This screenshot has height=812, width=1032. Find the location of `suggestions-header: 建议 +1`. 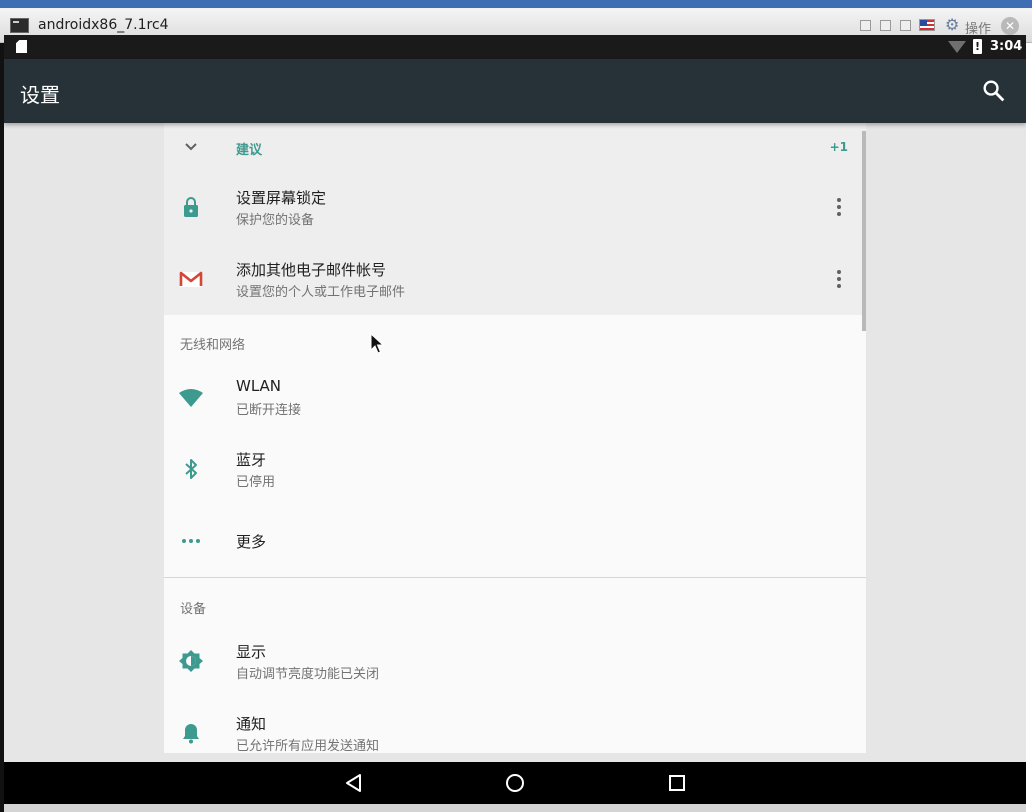

suggestions-header: 建议 +1 is located at coordinates (515, 147).